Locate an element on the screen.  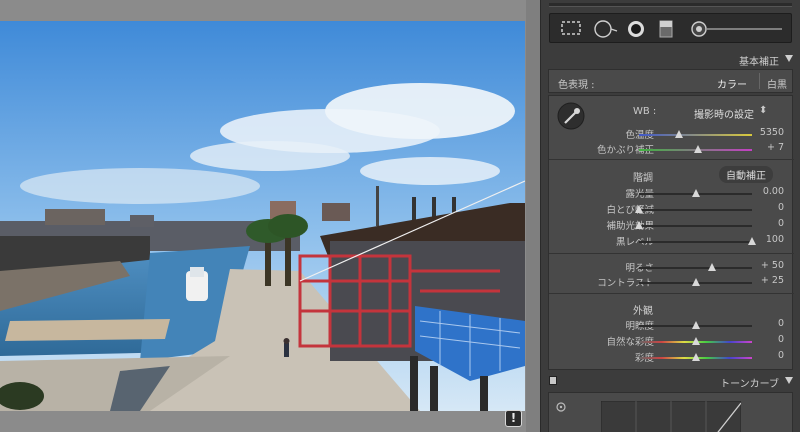
tone-curve-graph is located at coordinates (671, 416).